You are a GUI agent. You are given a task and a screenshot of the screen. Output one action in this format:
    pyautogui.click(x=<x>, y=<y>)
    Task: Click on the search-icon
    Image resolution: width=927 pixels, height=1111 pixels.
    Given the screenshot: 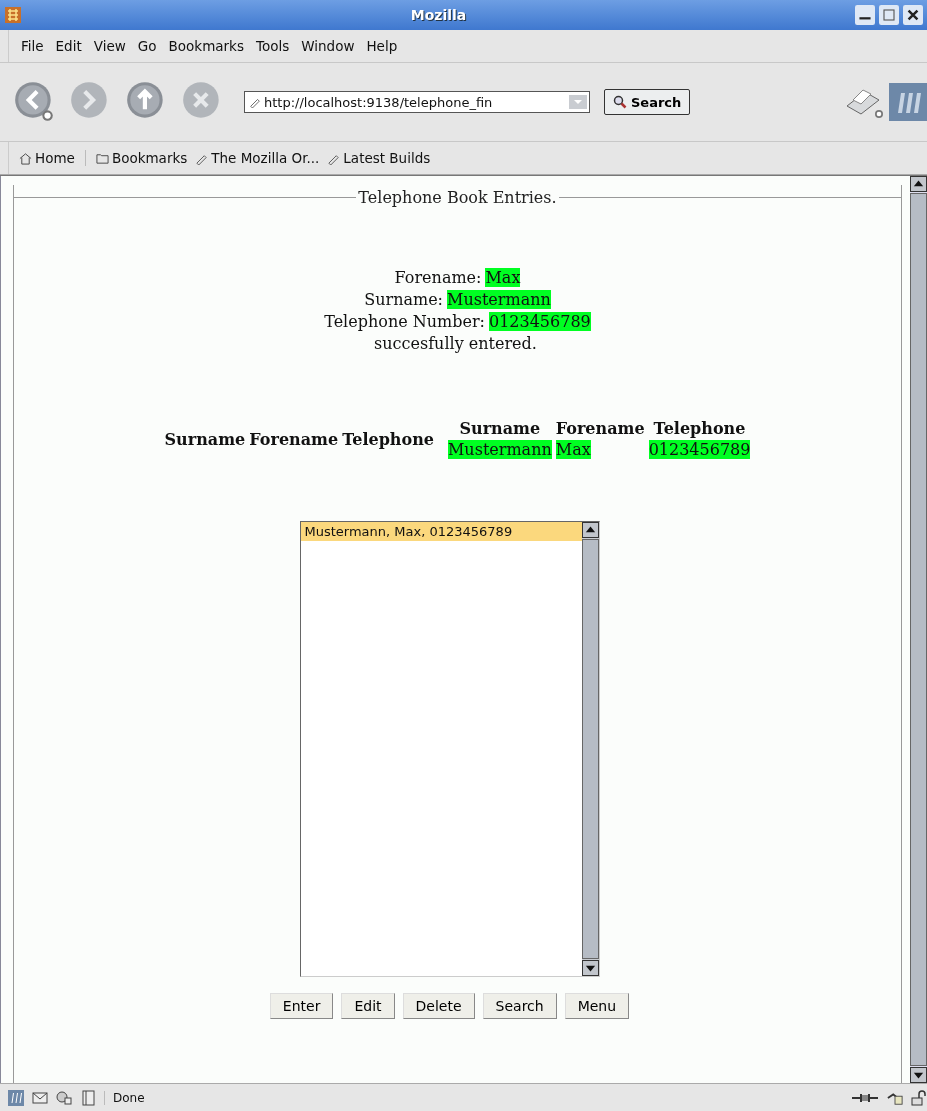 What is the action you would take?
    pyautogui.click(x=620, y=102)
    